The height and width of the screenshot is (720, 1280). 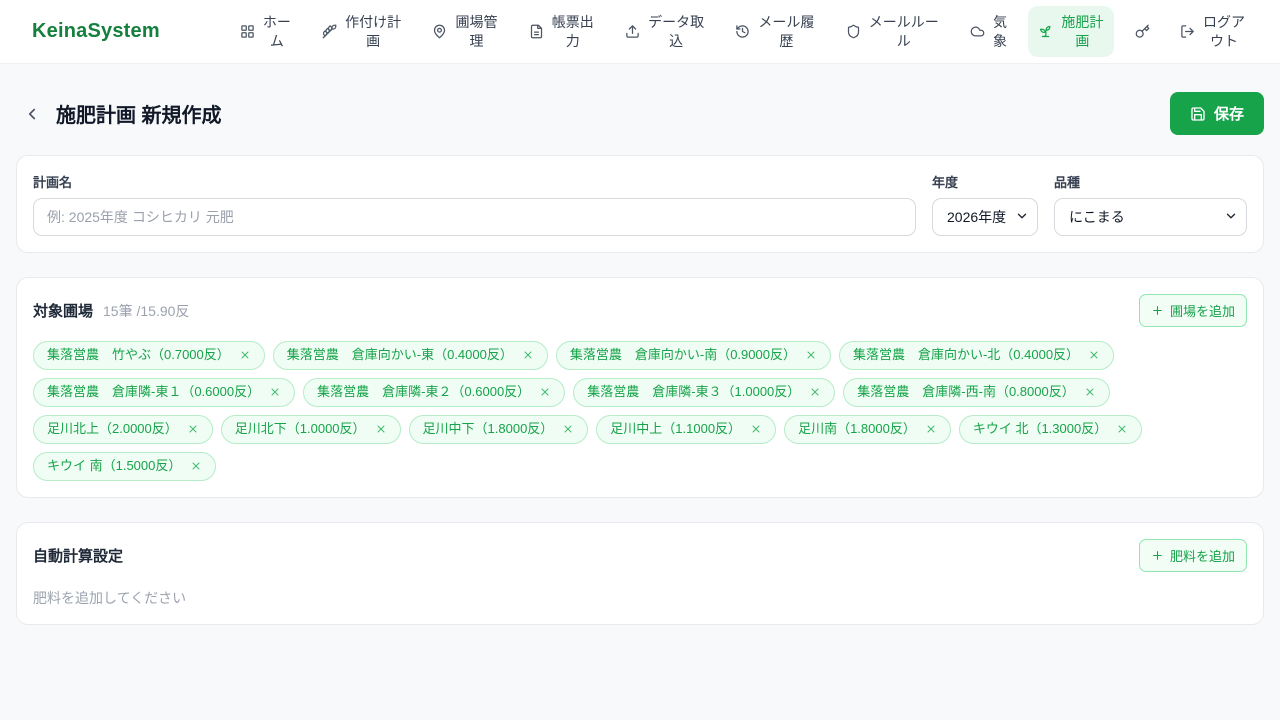 I want to click on nav-item-label: 気象, so click(x=1000, y=31).